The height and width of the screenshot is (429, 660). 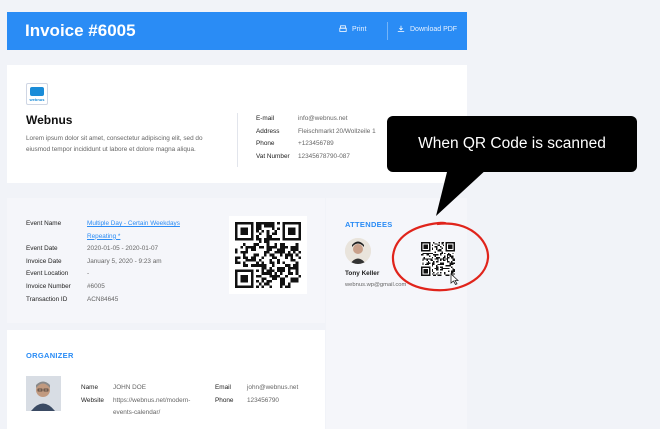 I want to click on attendee-avatar, so click(x=358, y=251).